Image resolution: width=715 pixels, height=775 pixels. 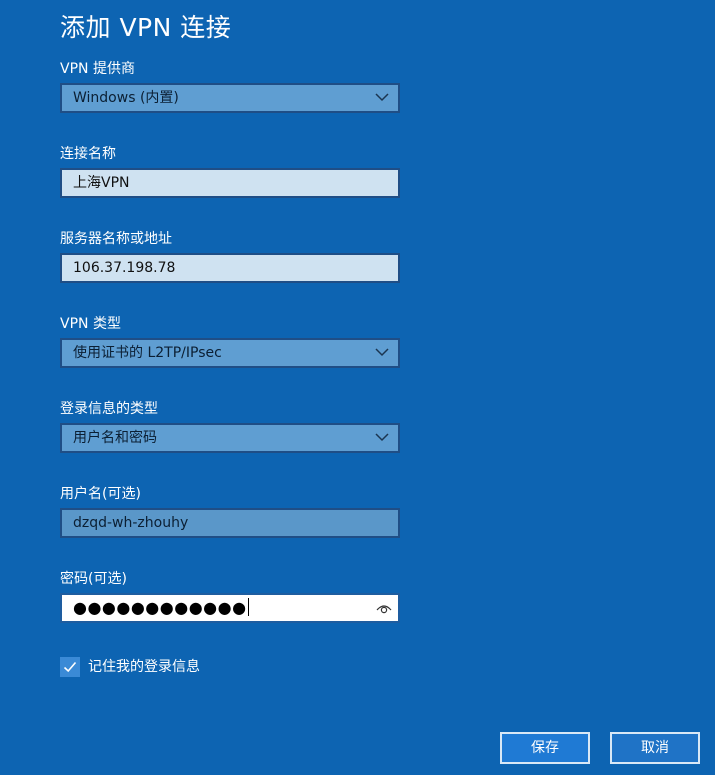 I want to click on remember-label: 记住我的登录信息, so click(x=144, y=667).